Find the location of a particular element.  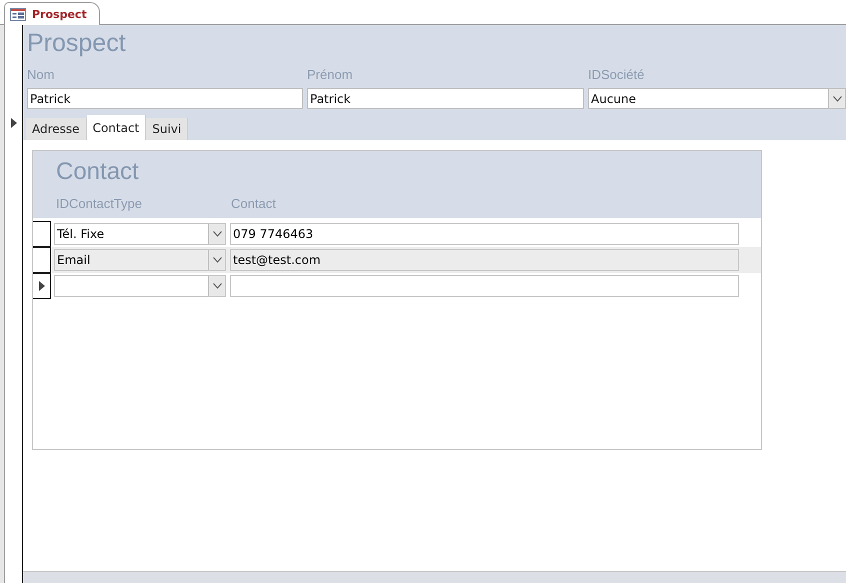

tab: Contact is located at coordinates (116, 127).